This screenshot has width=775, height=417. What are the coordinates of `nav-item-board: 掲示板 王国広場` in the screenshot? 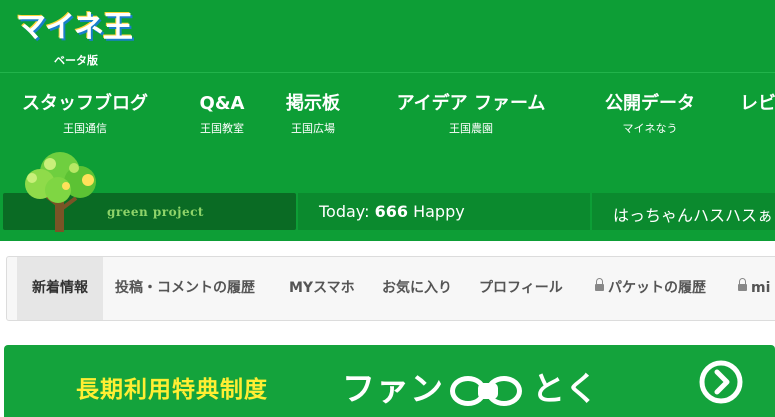 It's located at (313, 114).